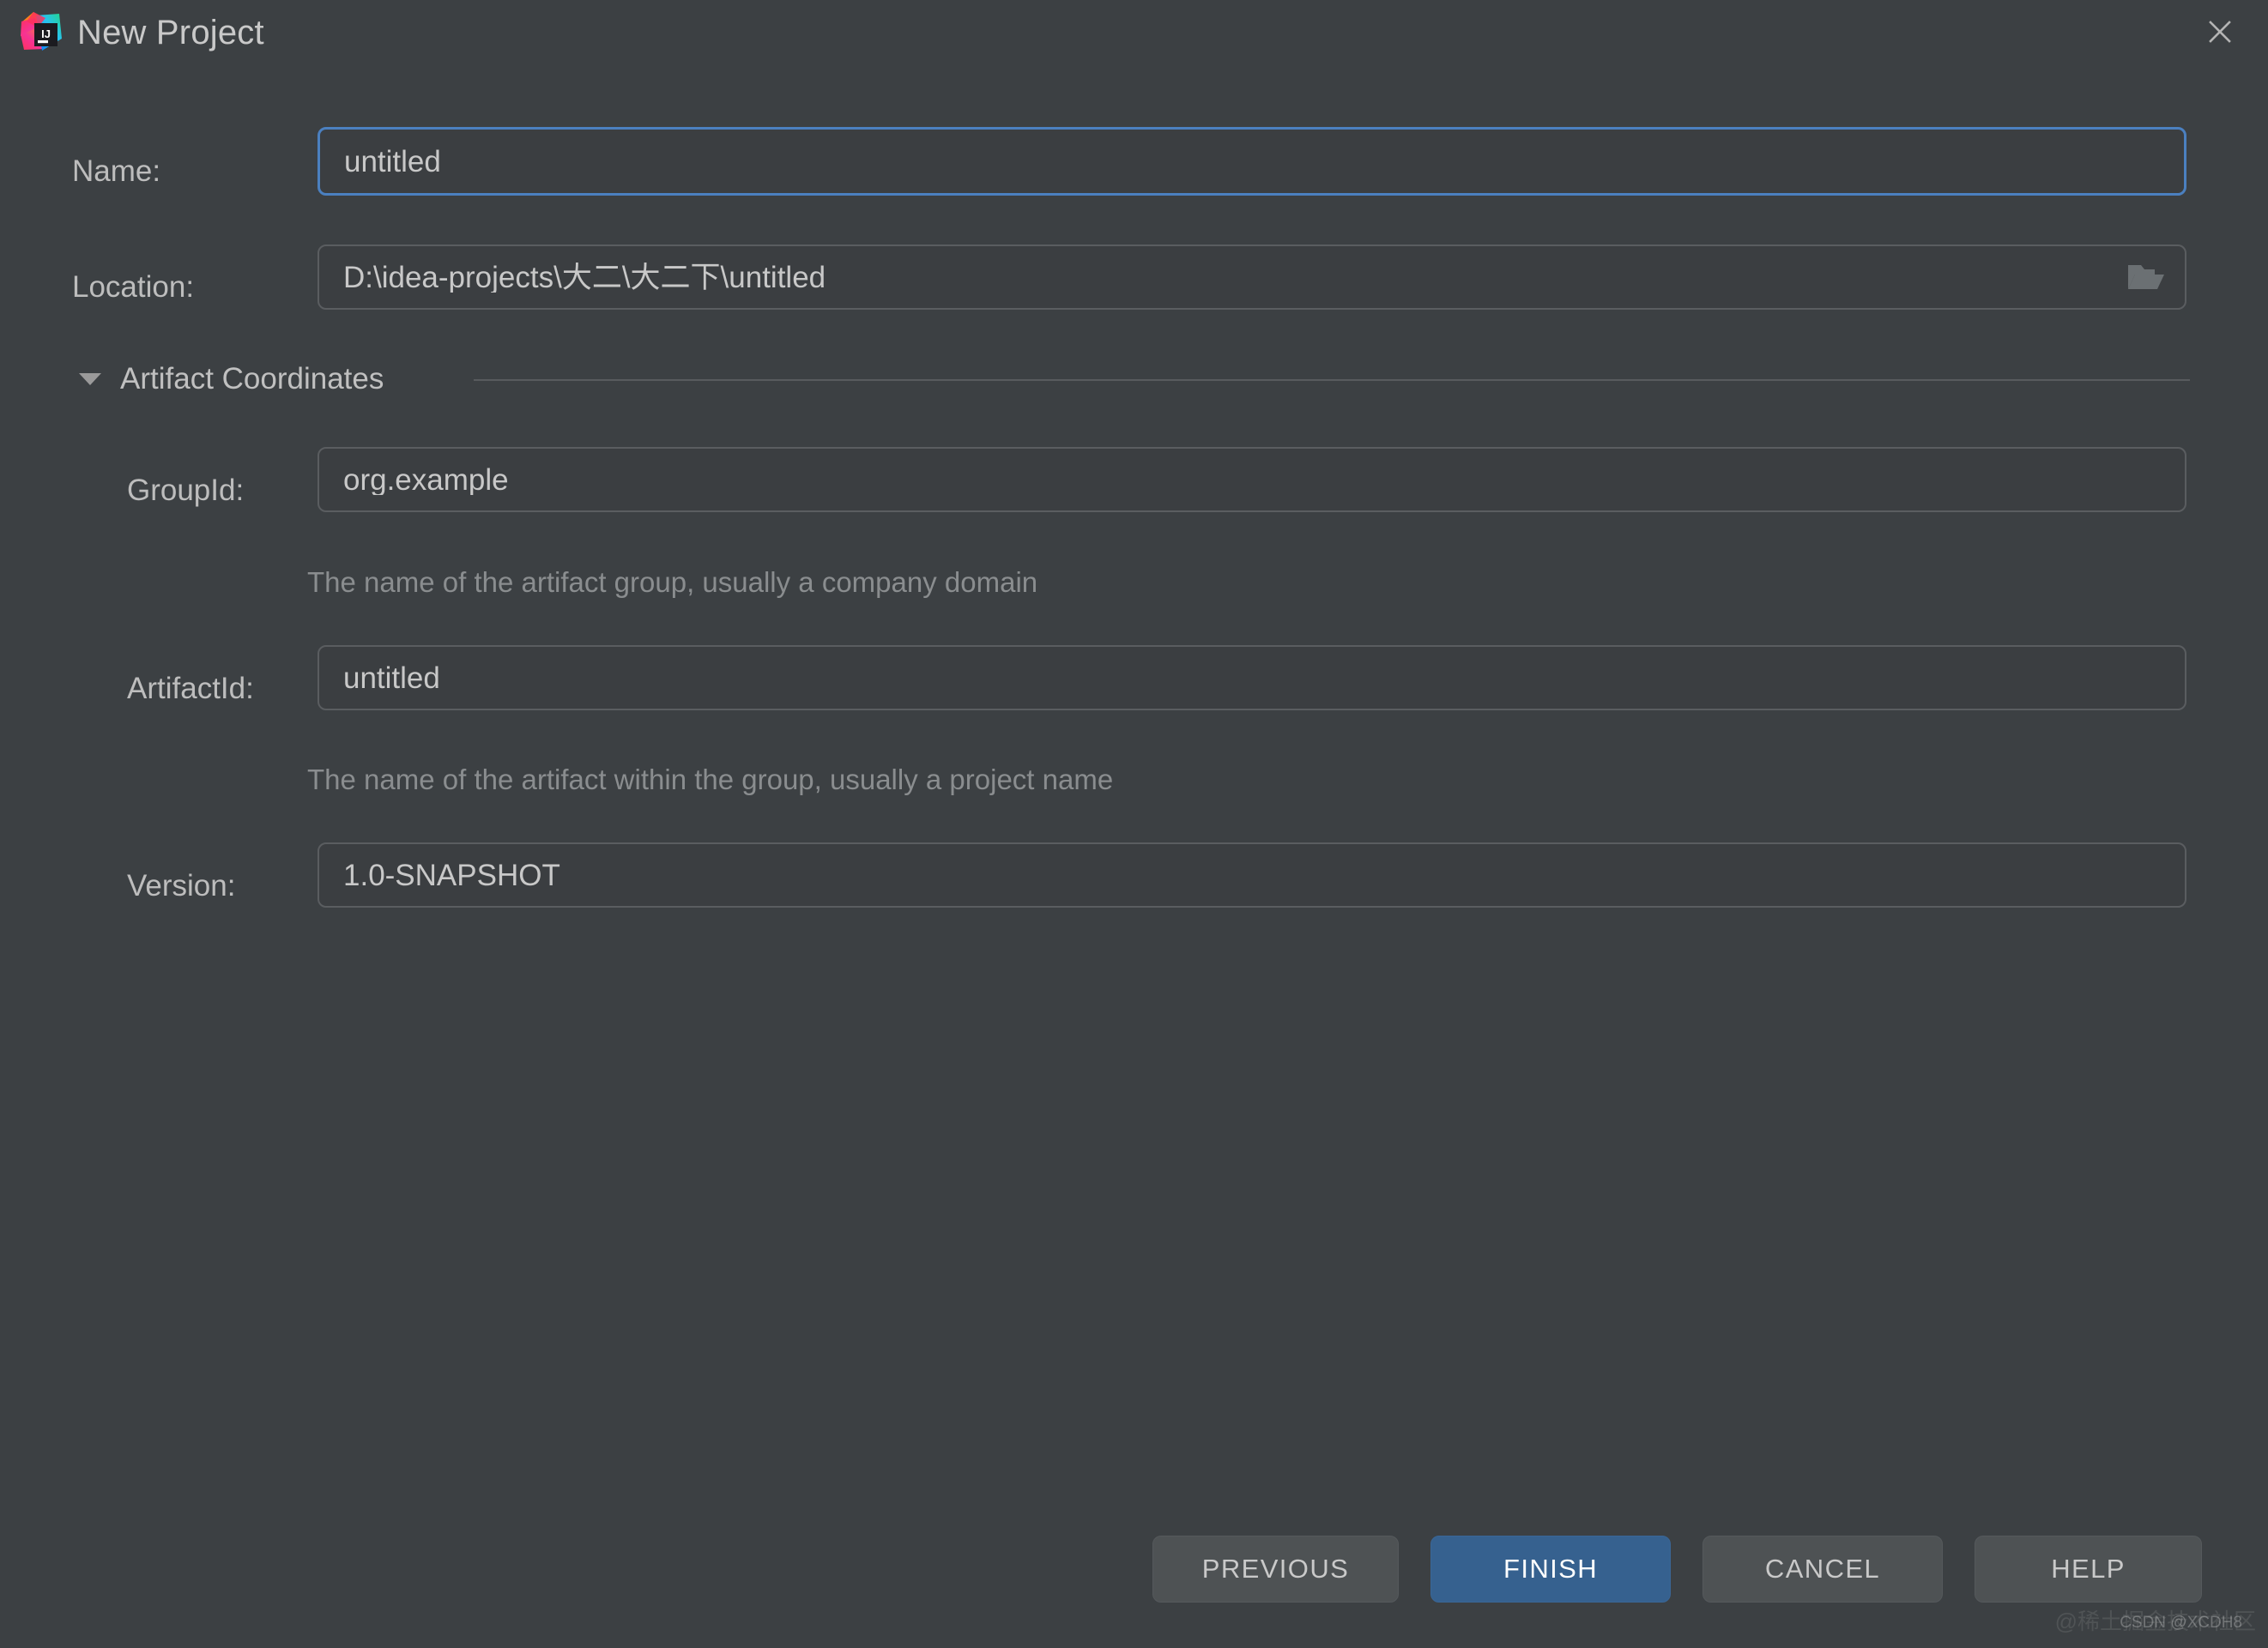 The image size is (2268, 1648). Describe the element at coordinates (1252, 479) in the screenshot. I see `groupid-input: org.example` at that location.